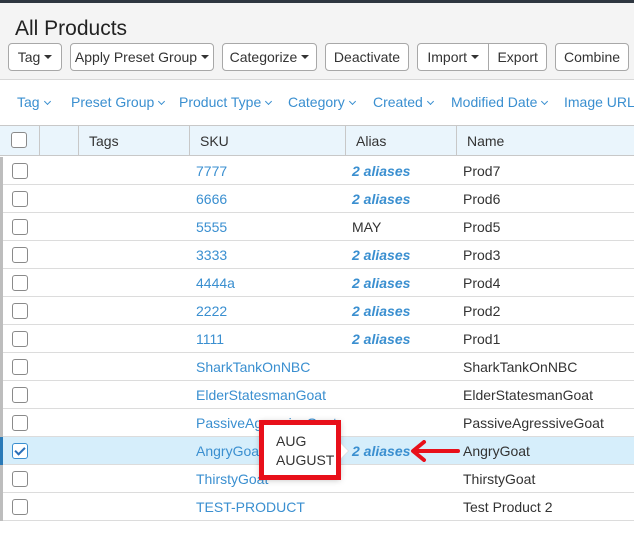 Image resolution: width=634 pixels, height=536 pixels. I want to click on table-row: ElderStatesmanGoat ElderStatesmanGoat, so click(317, 395).